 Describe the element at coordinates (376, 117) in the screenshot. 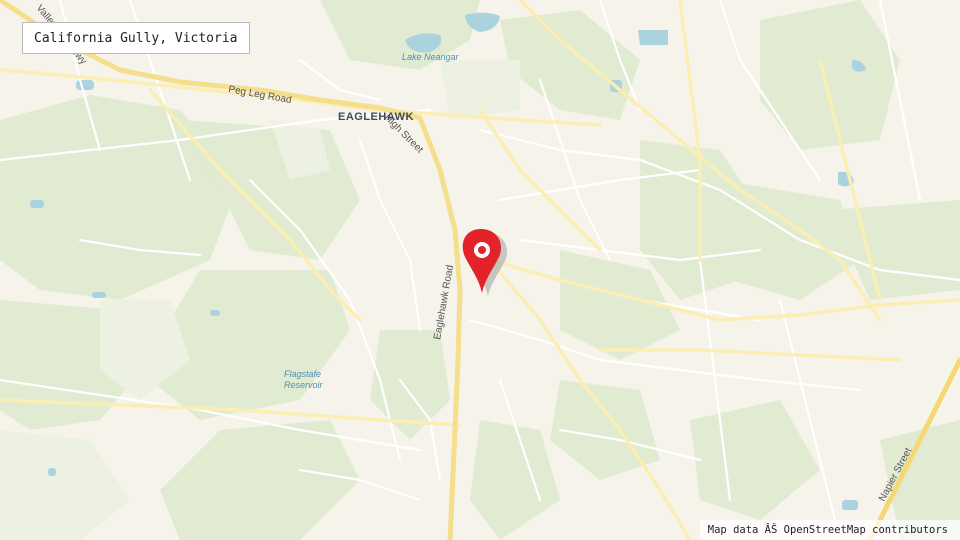

I see `suburb-label-eaglehawk: EAGLEHAWK` at that location.